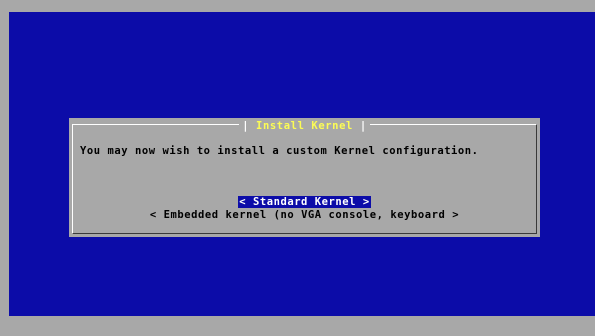 This screenshot has height=336, width=595. I want to click on title-left-bar: |, so click(246, 126).